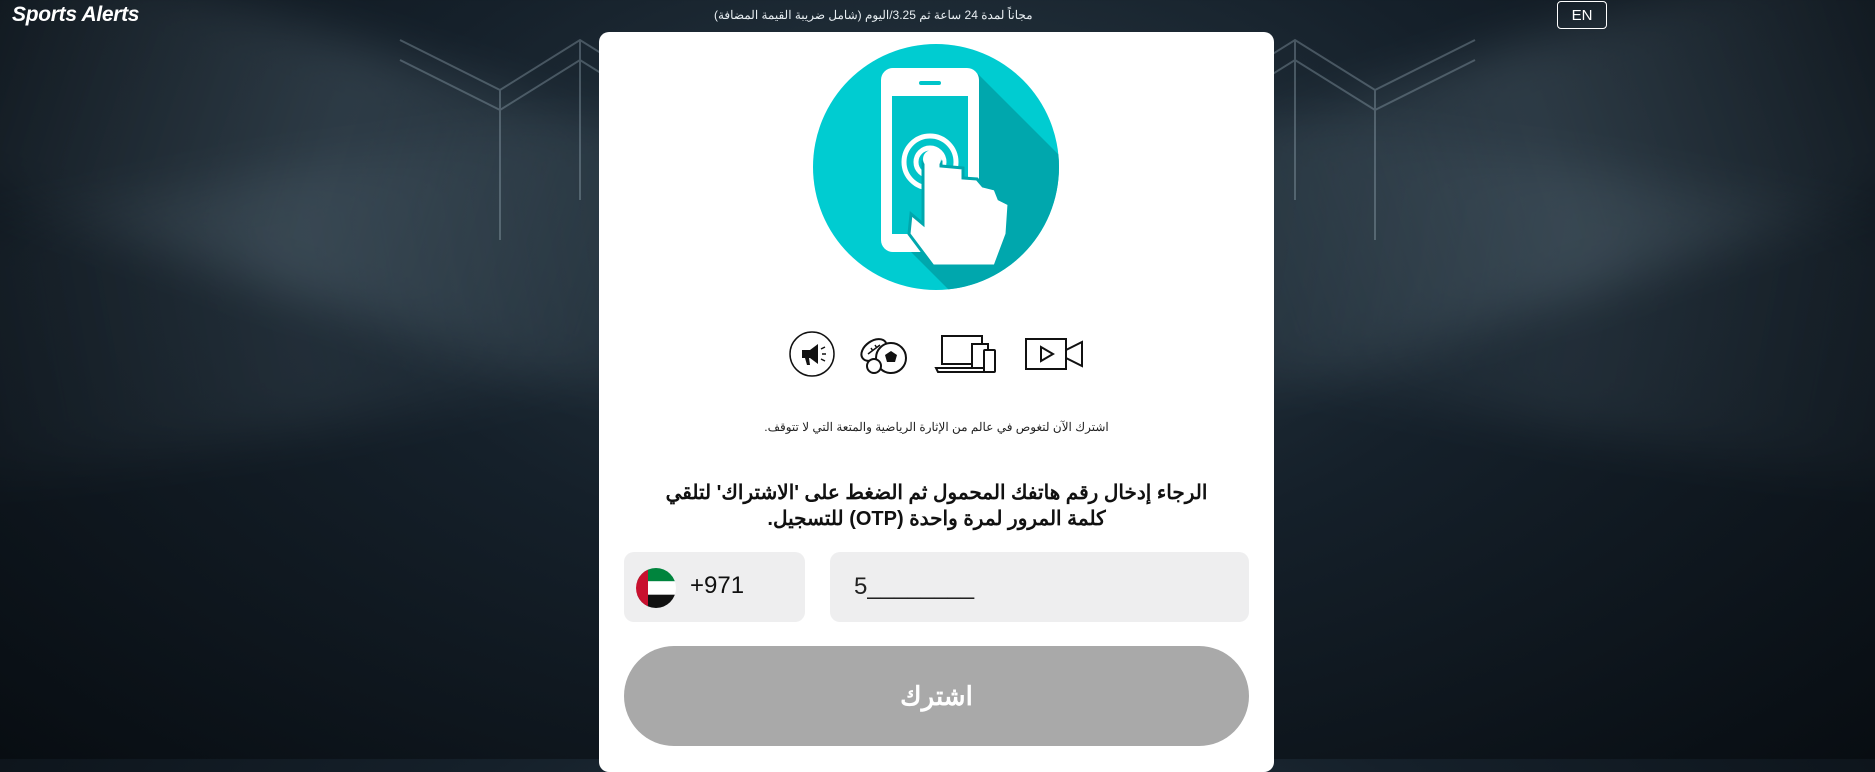 The image size is (1875, 772). What do you see at coordinates (717, 585) in the screenshot?
I see `country-code: +971` at bounding box center [717, 585].